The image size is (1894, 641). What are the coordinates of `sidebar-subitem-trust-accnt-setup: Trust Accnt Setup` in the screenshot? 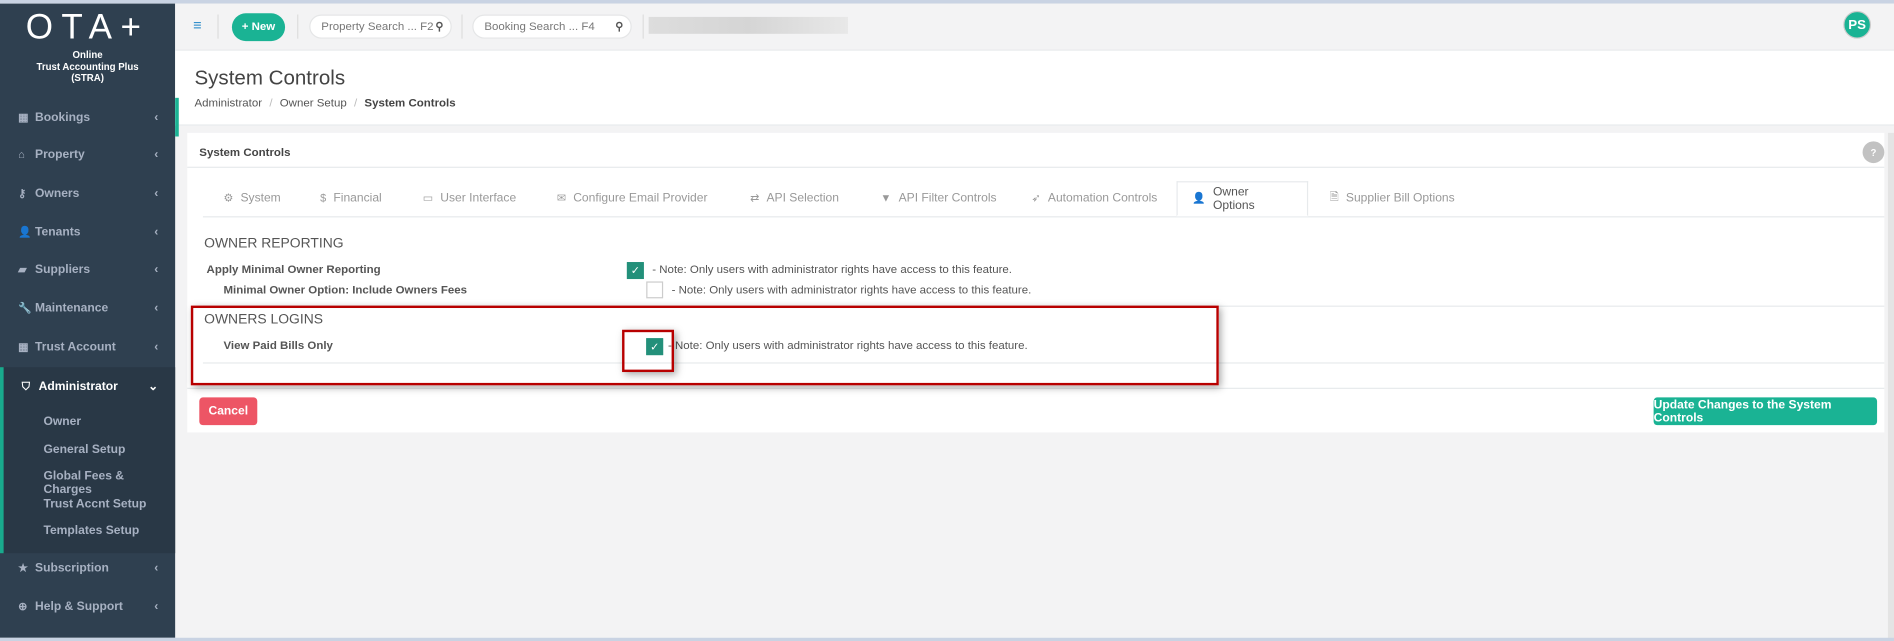 It's located at (94, 504).